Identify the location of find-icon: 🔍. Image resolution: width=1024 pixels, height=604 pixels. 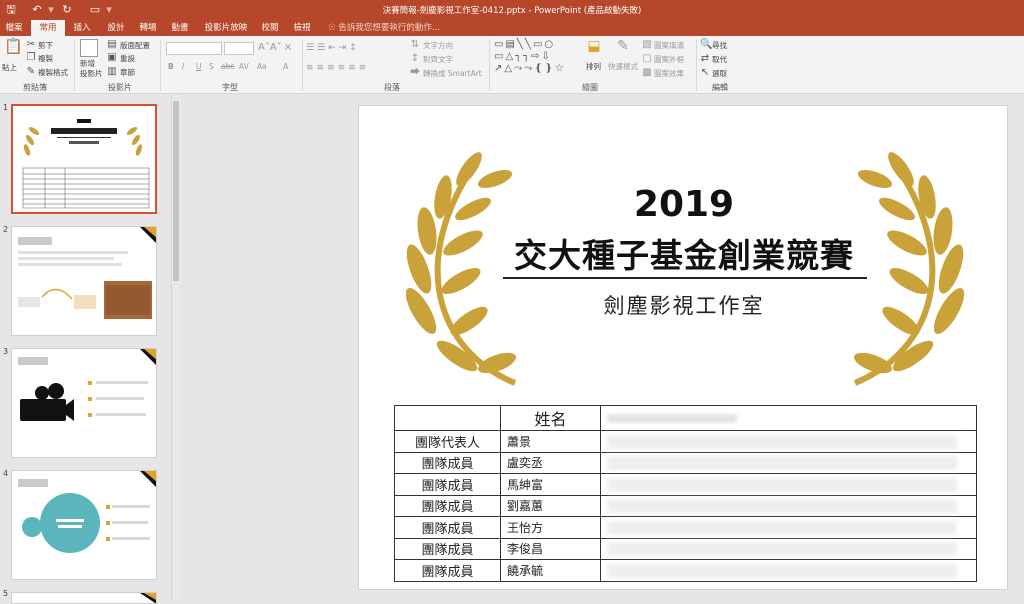
(706, 44).